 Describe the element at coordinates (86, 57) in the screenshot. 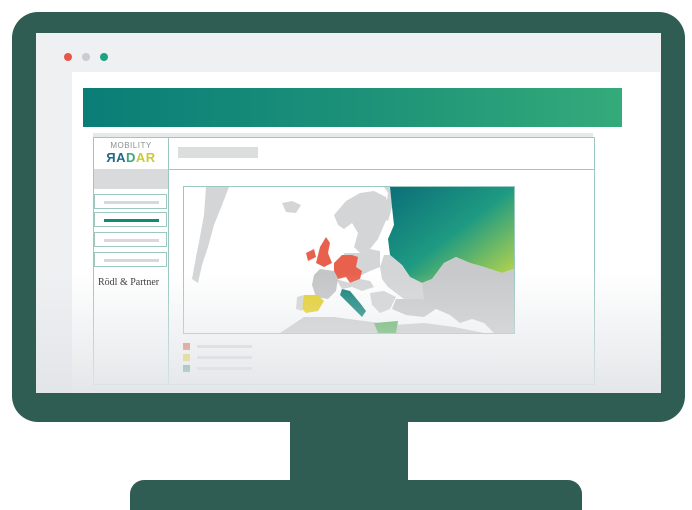

I see `window-minimize-button` at that location.